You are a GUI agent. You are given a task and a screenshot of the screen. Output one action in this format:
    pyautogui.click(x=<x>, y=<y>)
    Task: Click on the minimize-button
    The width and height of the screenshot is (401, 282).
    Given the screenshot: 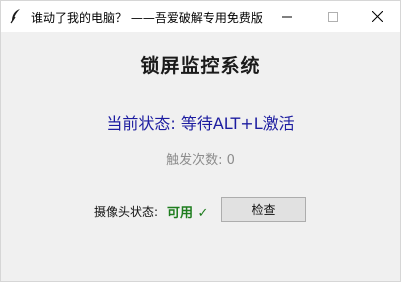 What is the action you would take?
    pyautogui.click(x=287, y=16)
    